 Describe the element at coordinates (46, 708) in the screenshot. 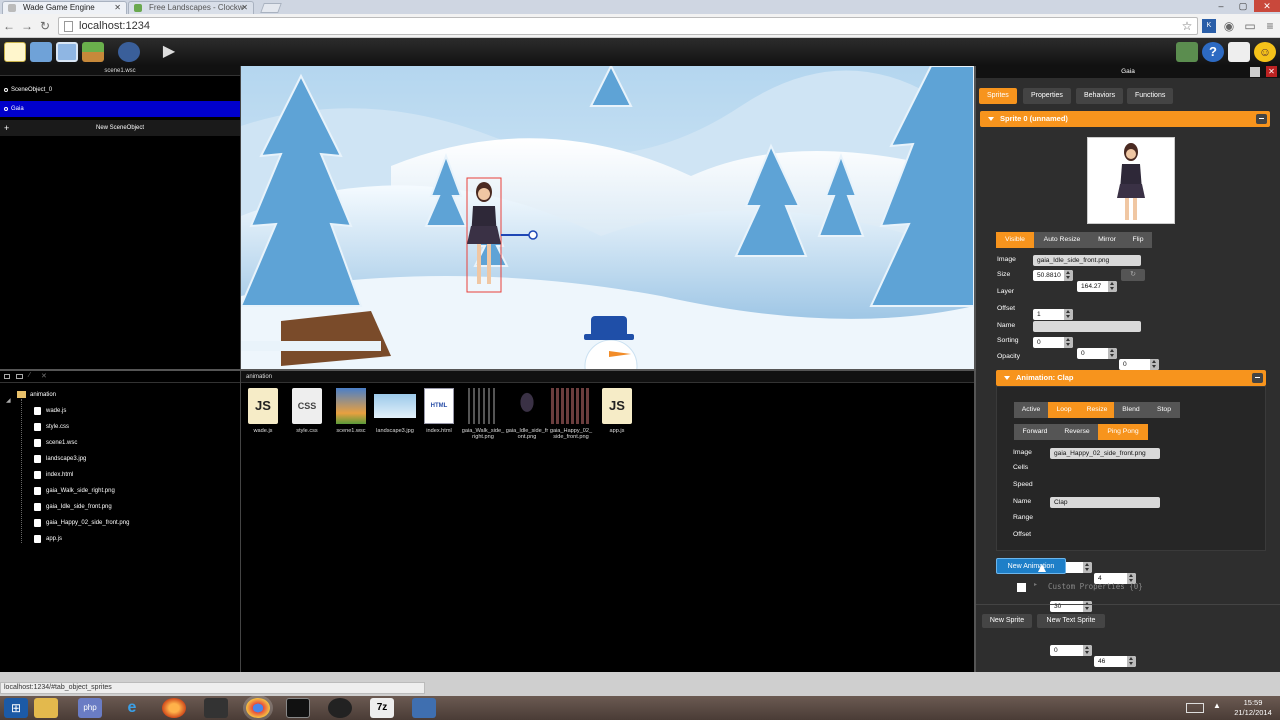

I see `file-explorer-icon` at that location.